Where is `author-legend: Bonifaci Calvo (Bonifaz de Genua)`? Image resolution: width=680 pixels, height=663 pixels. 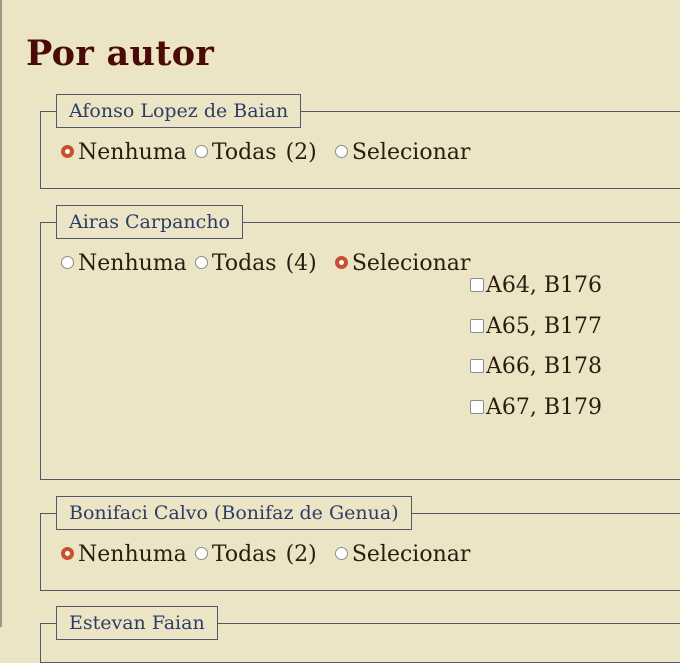
author-legend: Bonifaci Calvo (Bonifaz de Genua) is located at coordinates (234, 513).